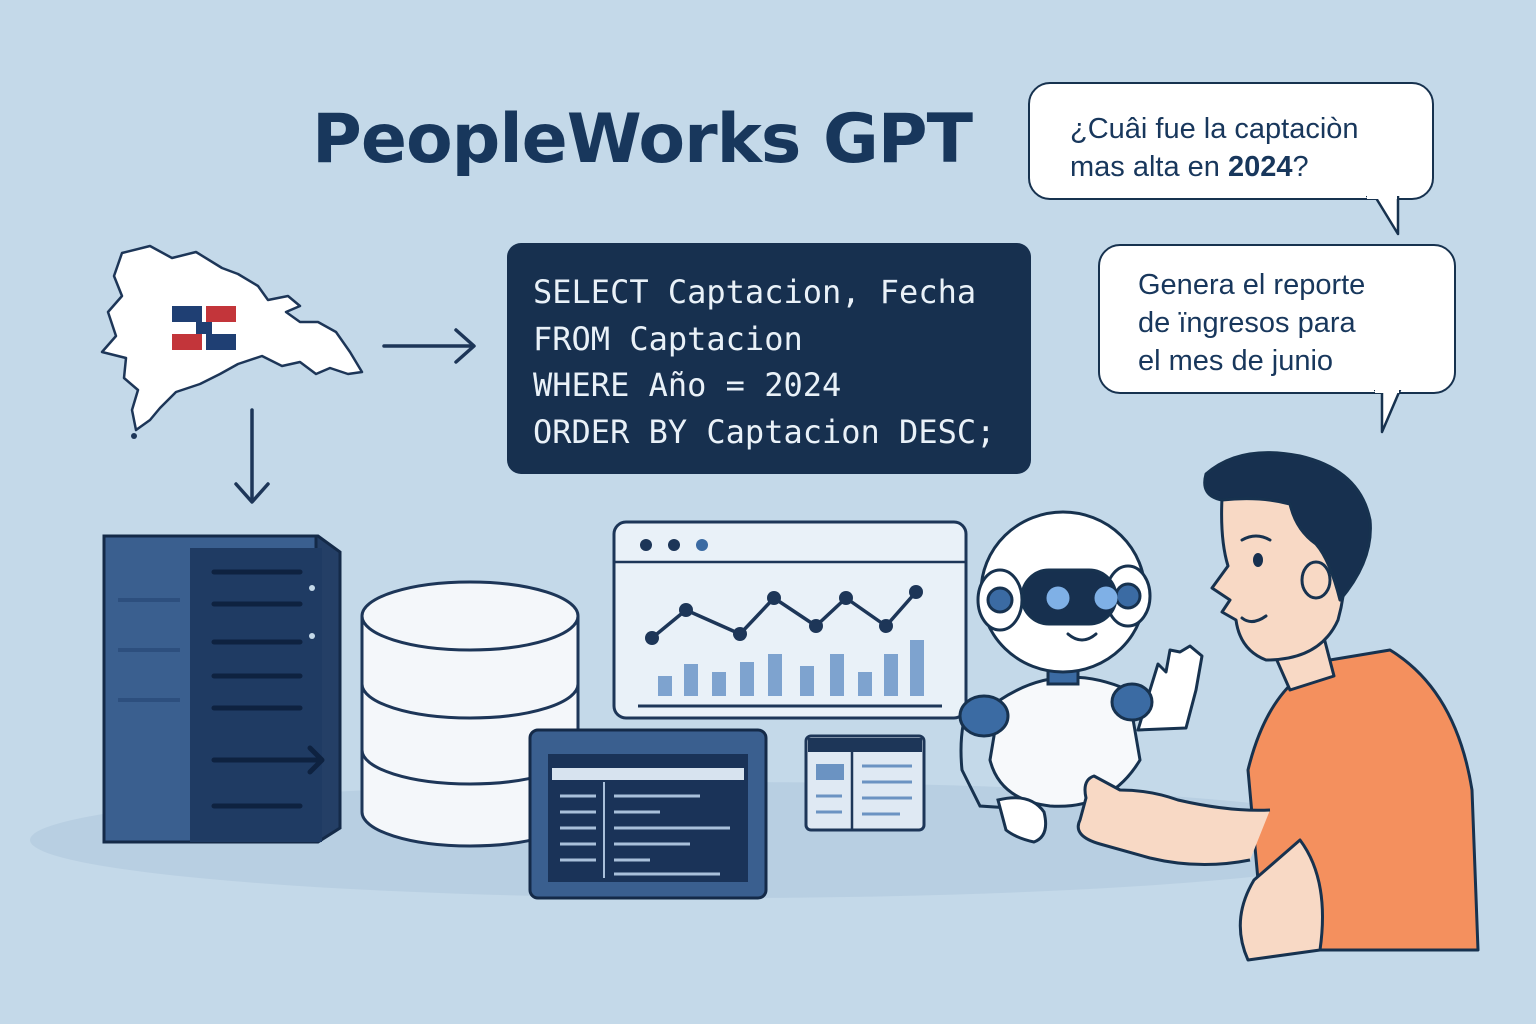 This screenshot has width=1536, height=1024. What do you see at coordinates (232, 341) in the screenshot?
I see `map-icon` at bounding box center [232, 341].